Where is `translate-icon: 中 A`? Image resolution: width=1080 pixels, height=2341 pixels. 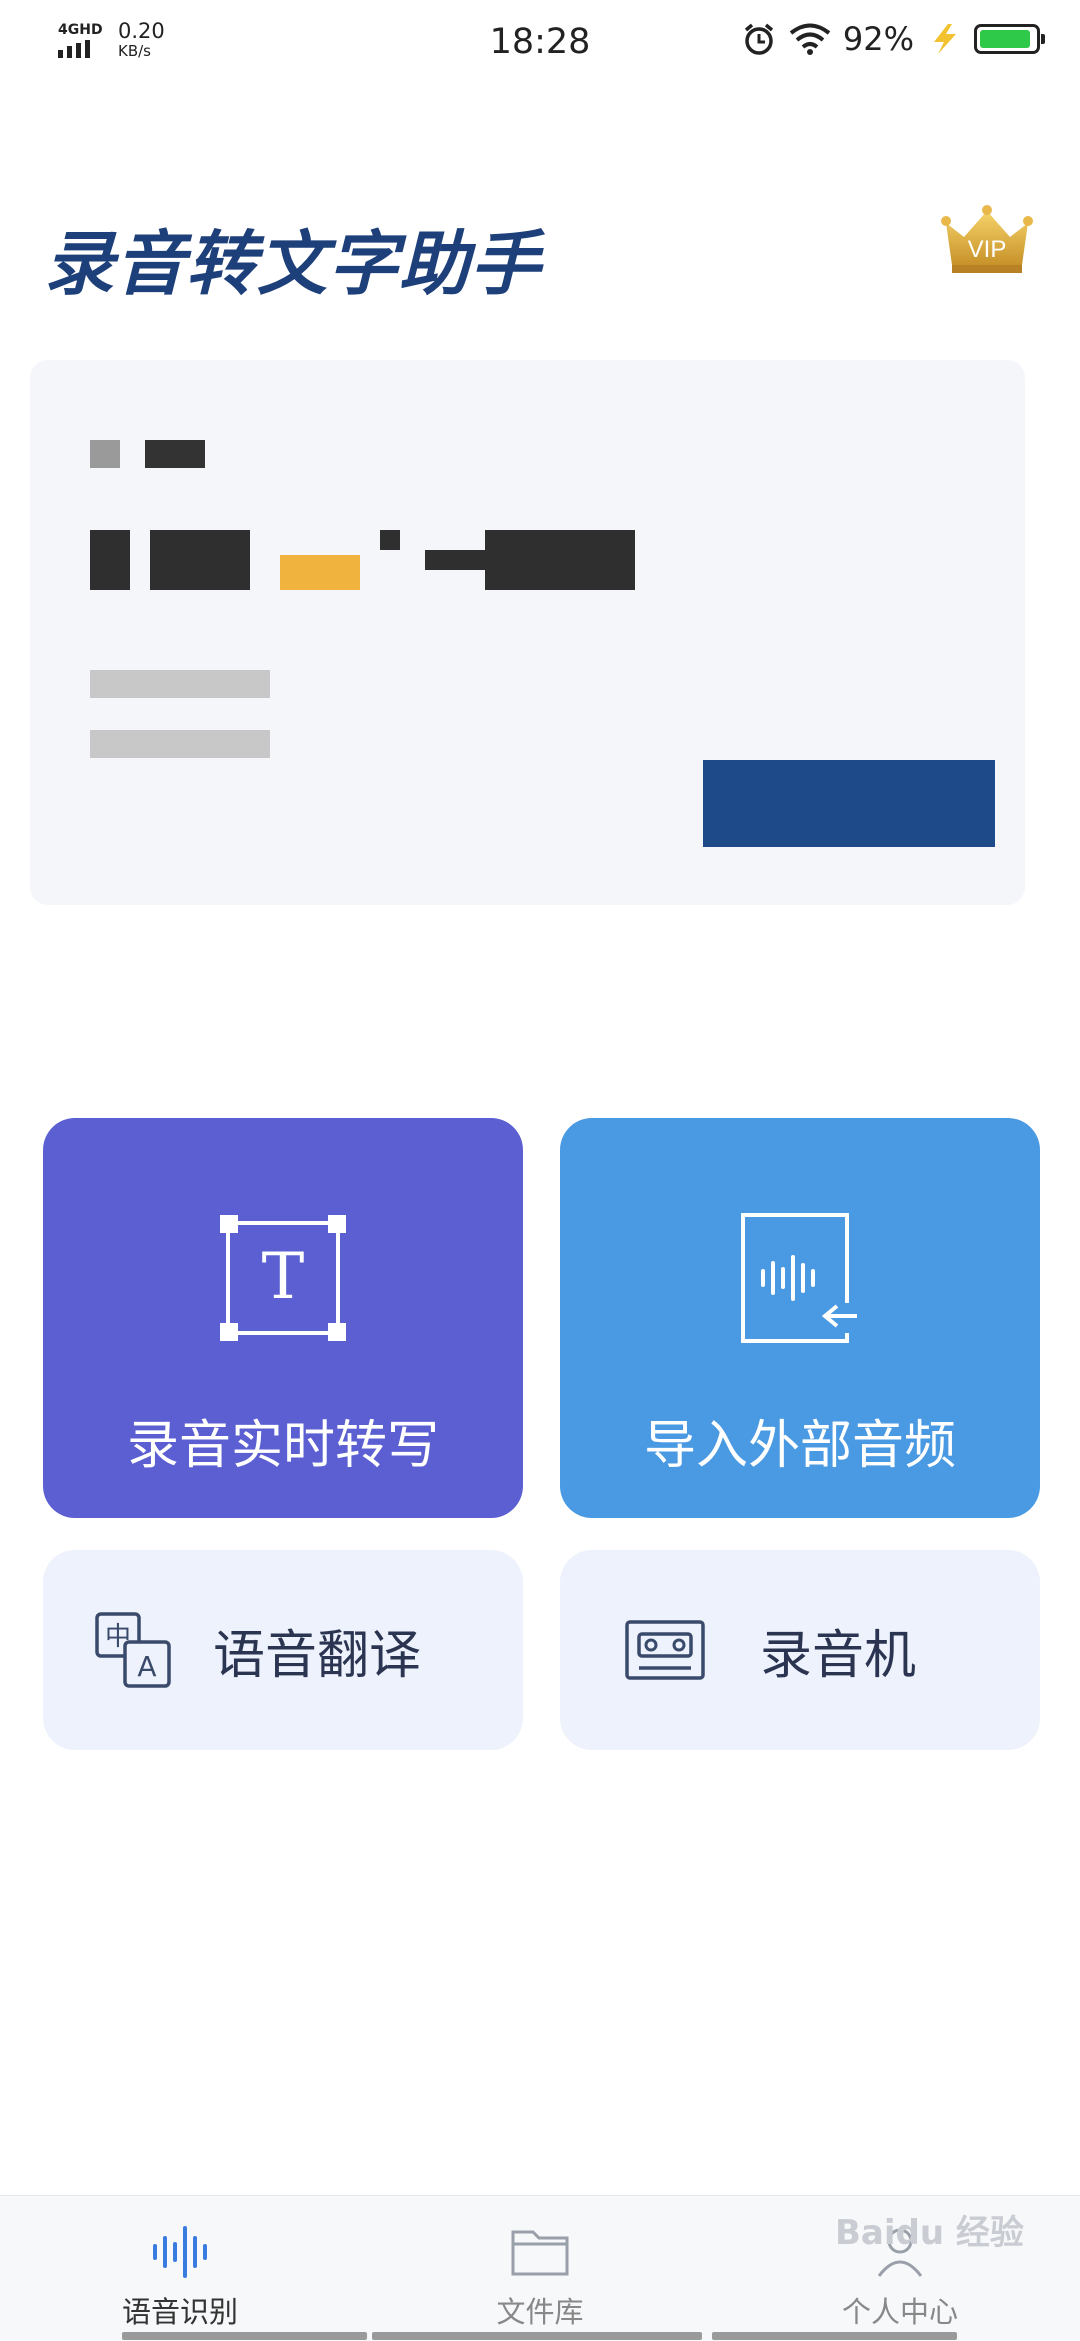
translate-icon: 中 A is located at coordinates (133, 1650).